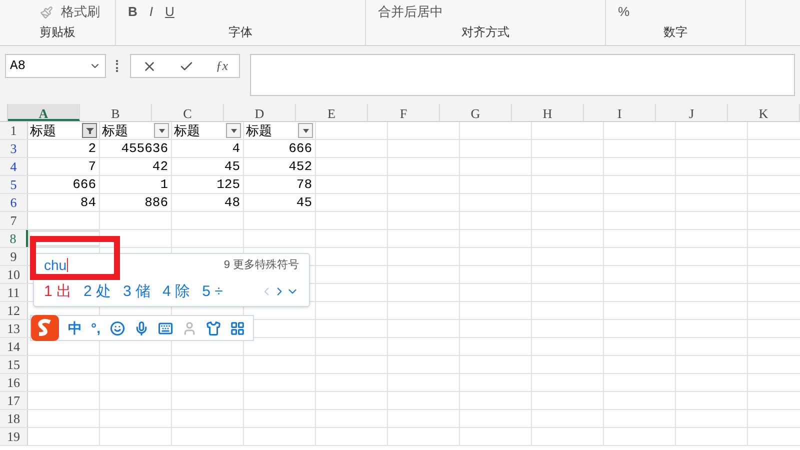 The width and height of the screenshot is (800, 450). I want to click on table-cell: 48, so click(232, 202).